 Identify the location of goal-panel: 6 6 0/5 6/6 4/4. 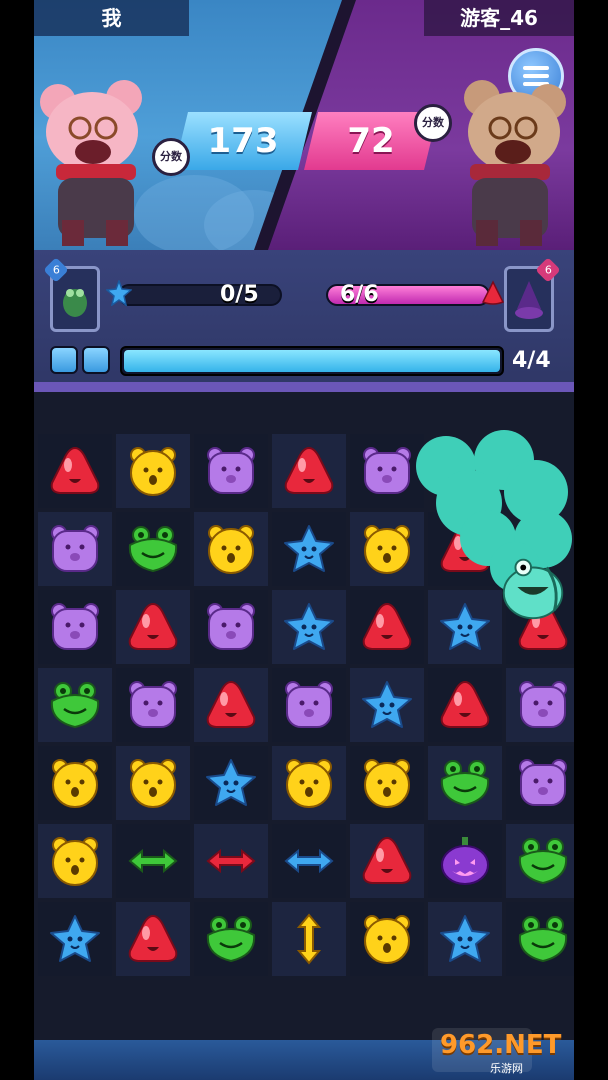
(304, 320).